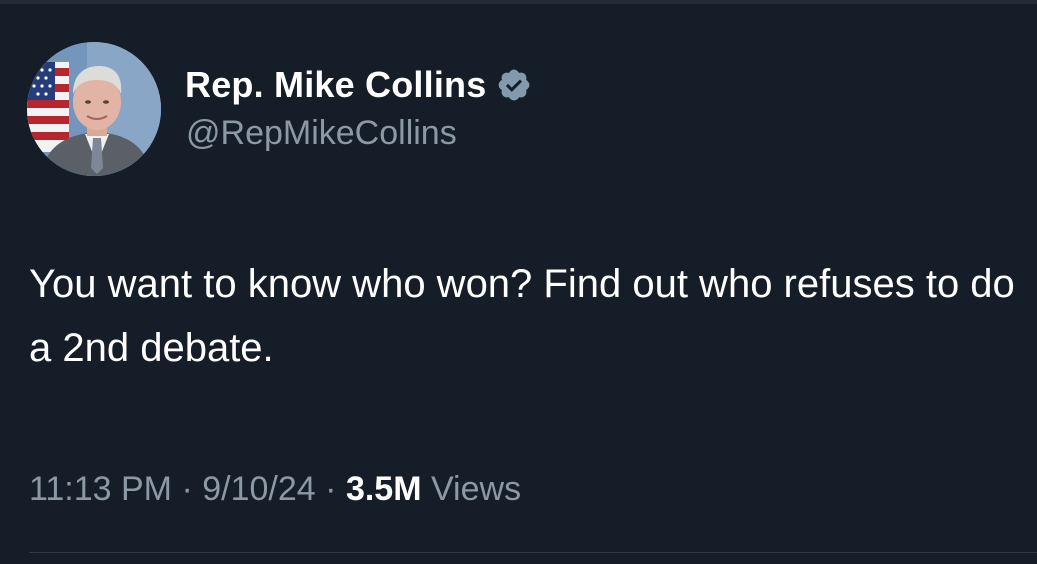 The image size is (1037, 564). I want to click on author-display-name: Rep. Mike Collins, so click(335, 85).